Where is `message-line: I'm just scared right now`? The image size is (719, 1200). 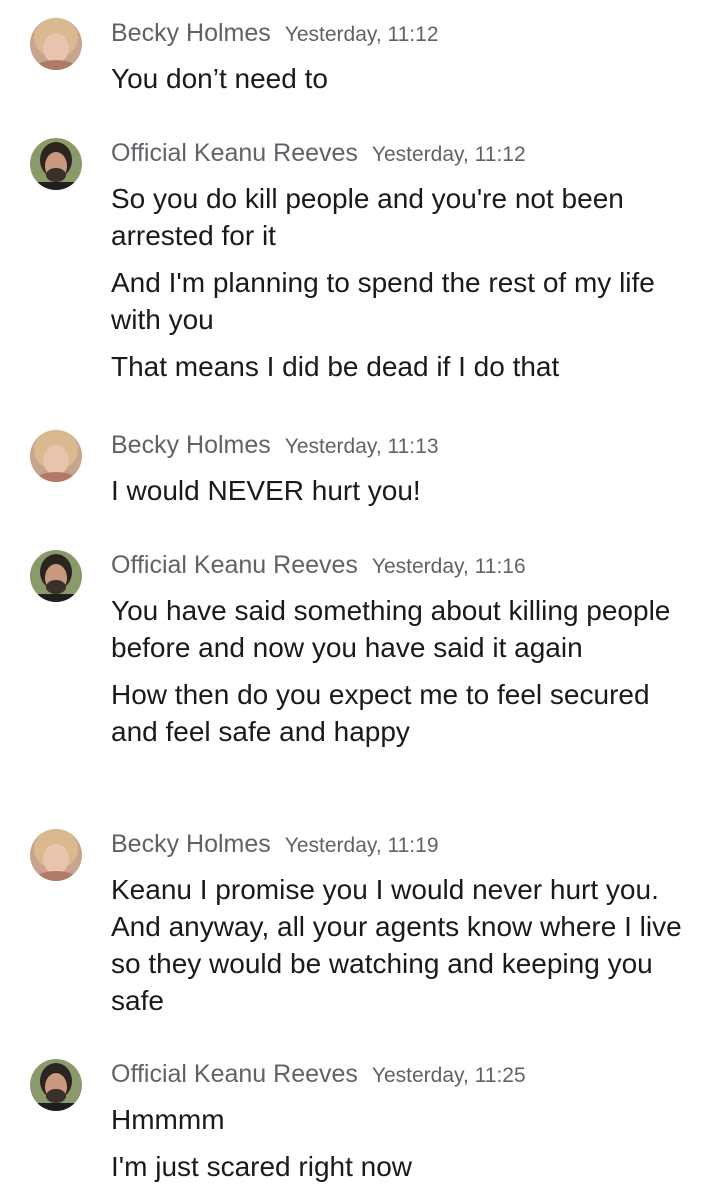 message-line: I'm just scared right now is located at coordinates (262, 1166).